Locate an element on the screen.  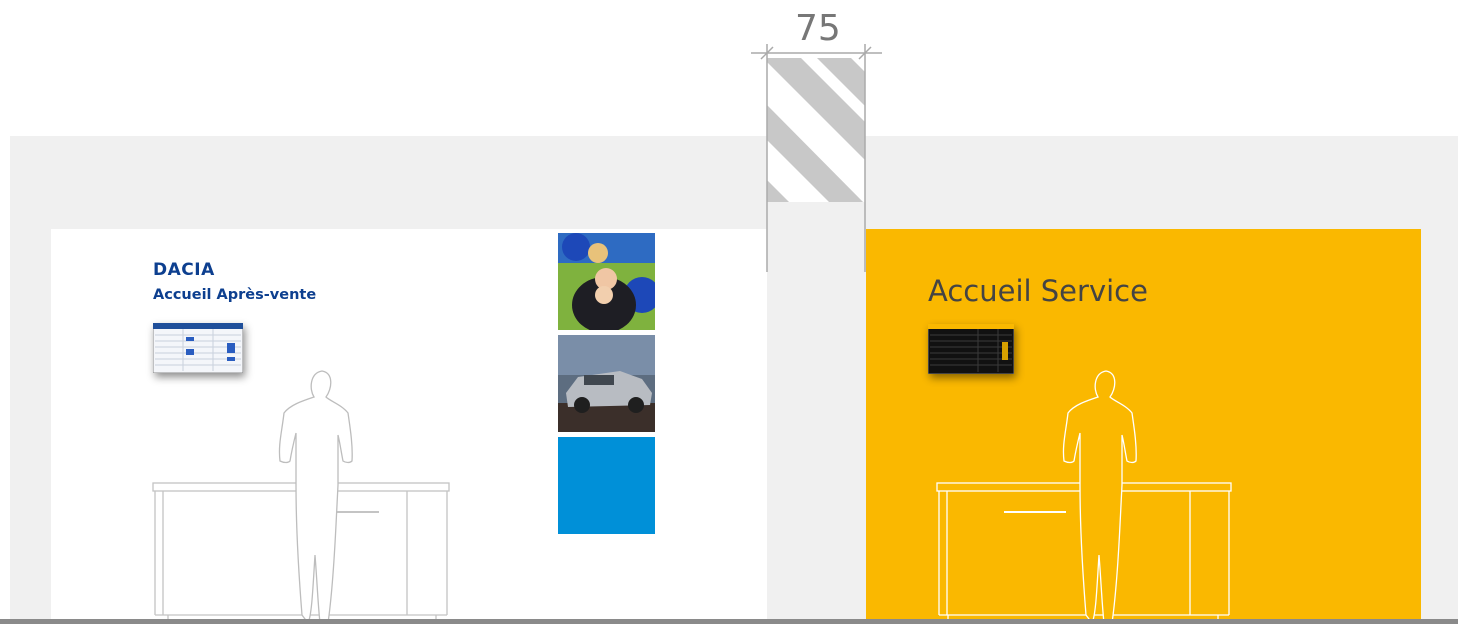
dimension-label: 75 is located at coordinates (818, 28).